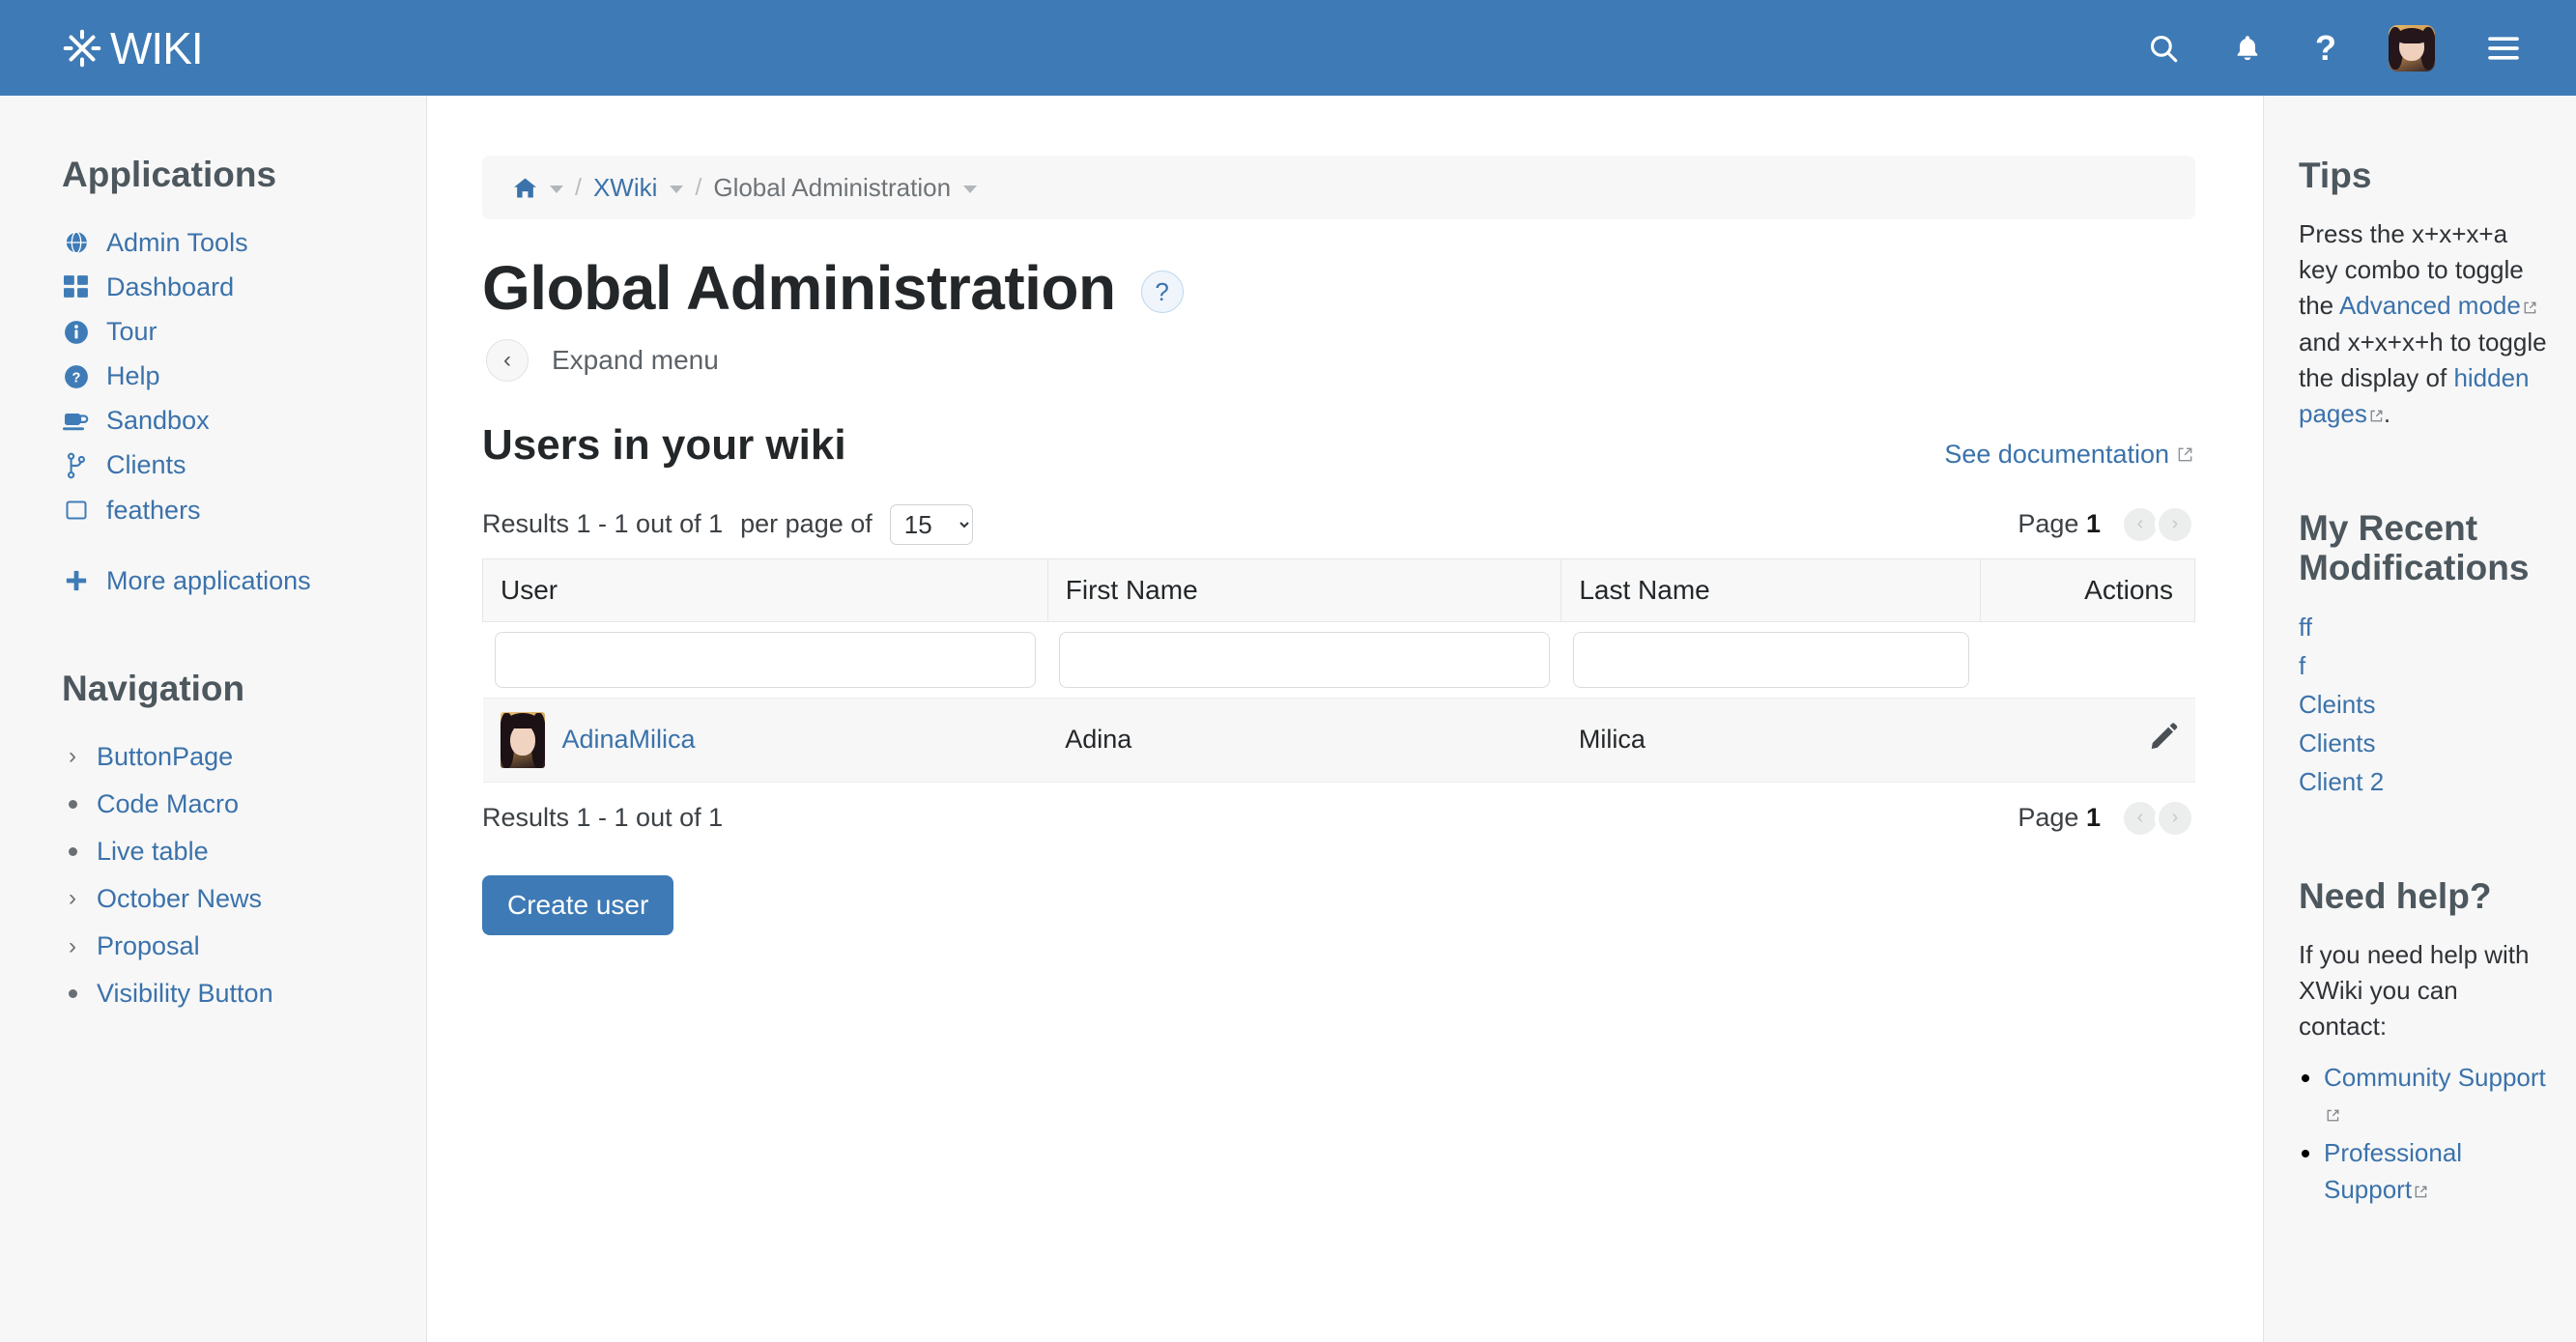  What do you see at coordinates (2342, 781) in the screenshot?
I see `recent-item-link: Client 2` at bounding box center [2342, 781].